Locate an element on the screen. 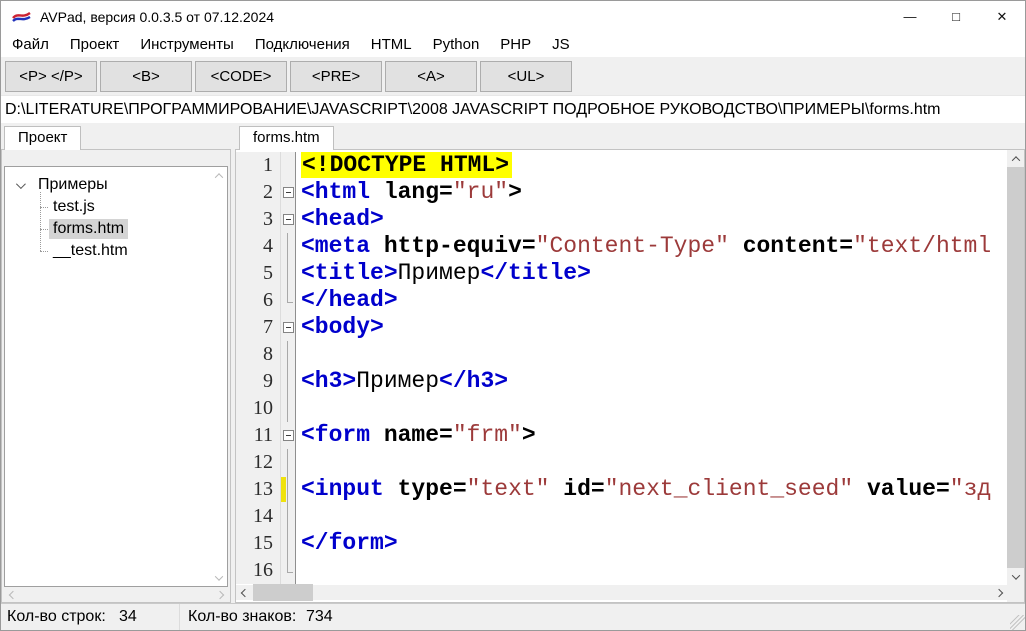 Image resolution: width=1026 pixels, height=631 pixels. modified-line-marker is located at coordinates (283, 489).